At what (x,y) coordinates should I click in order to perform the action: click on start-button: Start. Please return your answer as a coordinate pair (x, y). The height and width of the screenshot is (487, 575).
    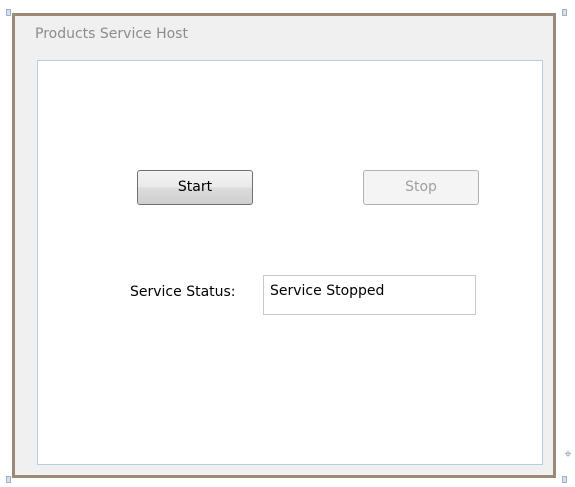
    Looking at the image, I should click on (195, 187).